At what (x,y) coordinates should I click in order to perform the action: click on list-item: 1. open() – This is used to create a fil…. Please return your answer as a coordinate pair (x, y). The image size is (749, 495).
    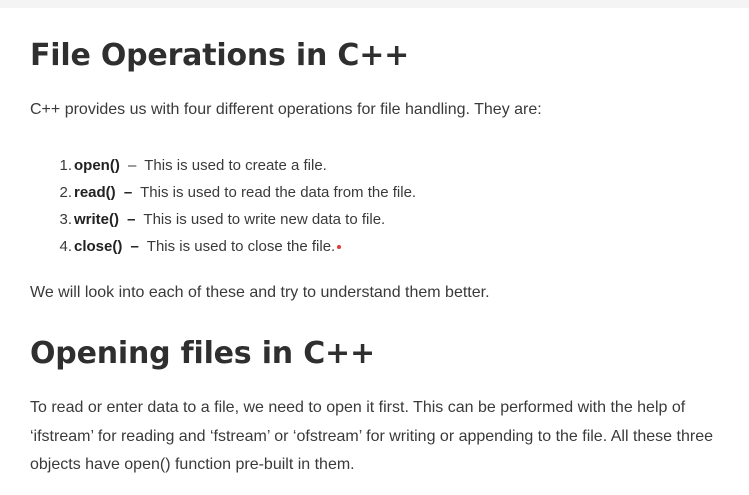
    Looking at the image, I should click on (208, 165).